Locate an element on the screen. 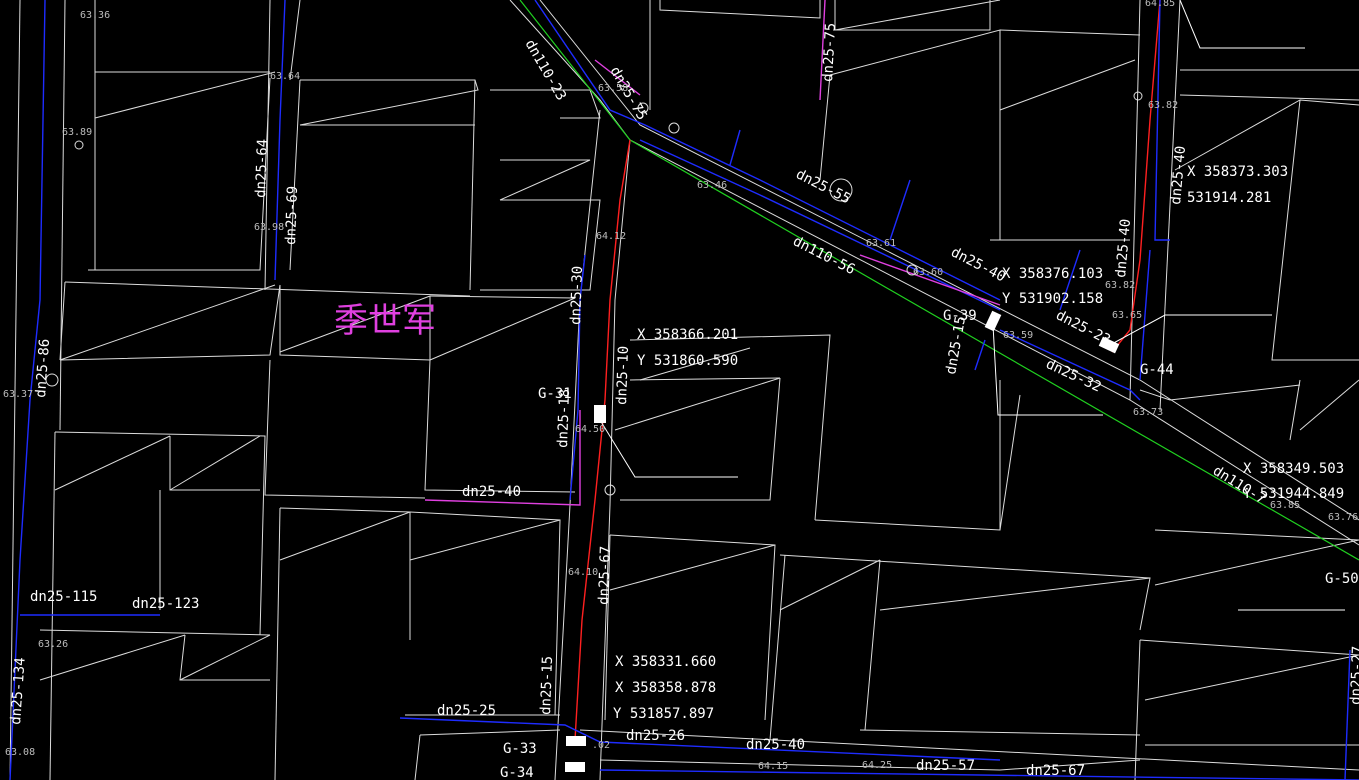 The image size is (1359, 780). elevation-label: 64.50 is located at coordinates (590, 429).